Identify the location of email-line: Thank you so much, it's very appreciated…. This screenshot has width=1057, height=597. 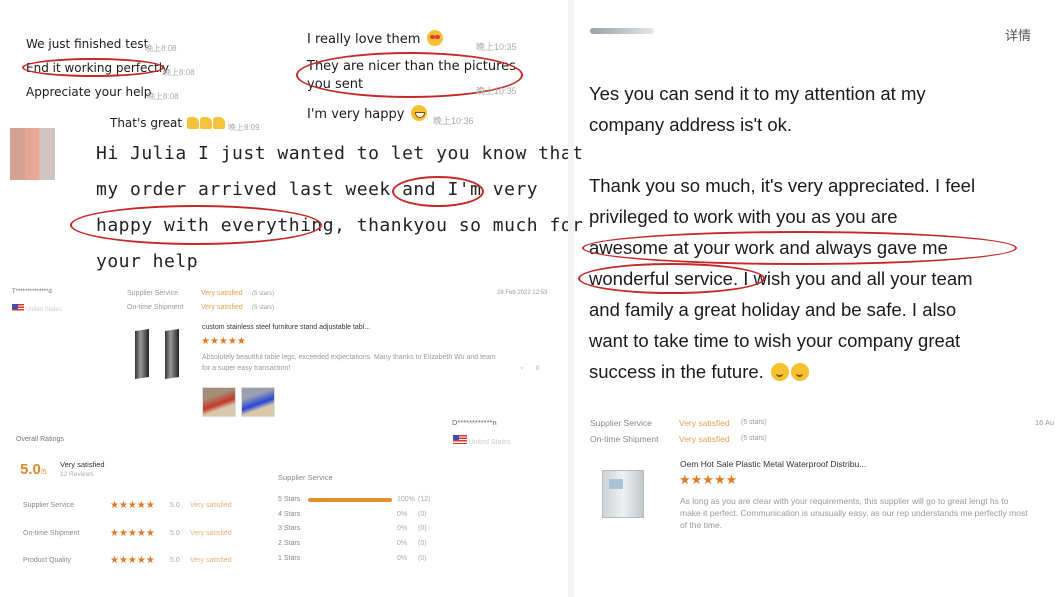
(782, 185).